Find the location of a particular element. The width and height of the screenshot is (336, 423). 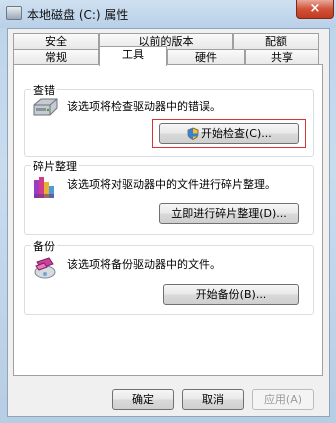

title-bar: 本地磁盘 (C:) 属性 × is located at coordinates (168, 14).